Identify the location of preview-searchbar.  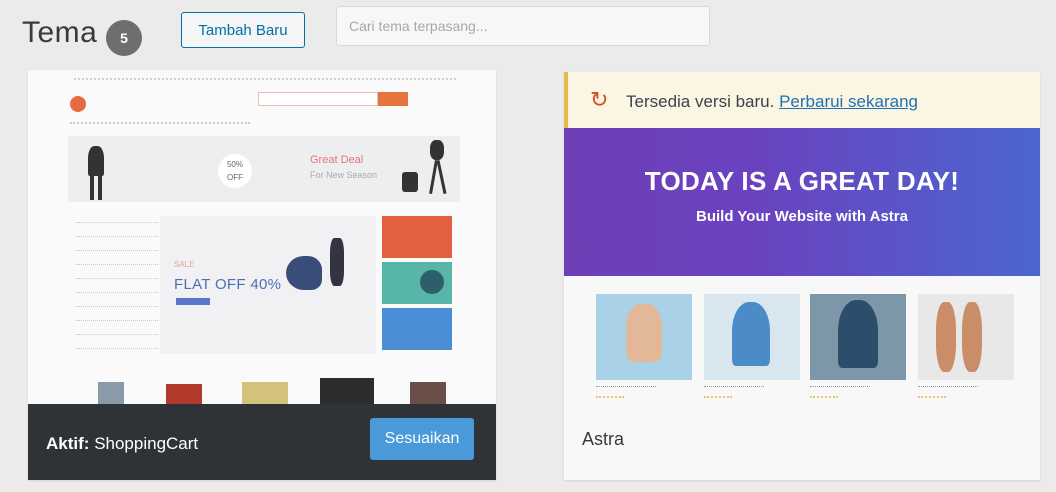
(318, 99).